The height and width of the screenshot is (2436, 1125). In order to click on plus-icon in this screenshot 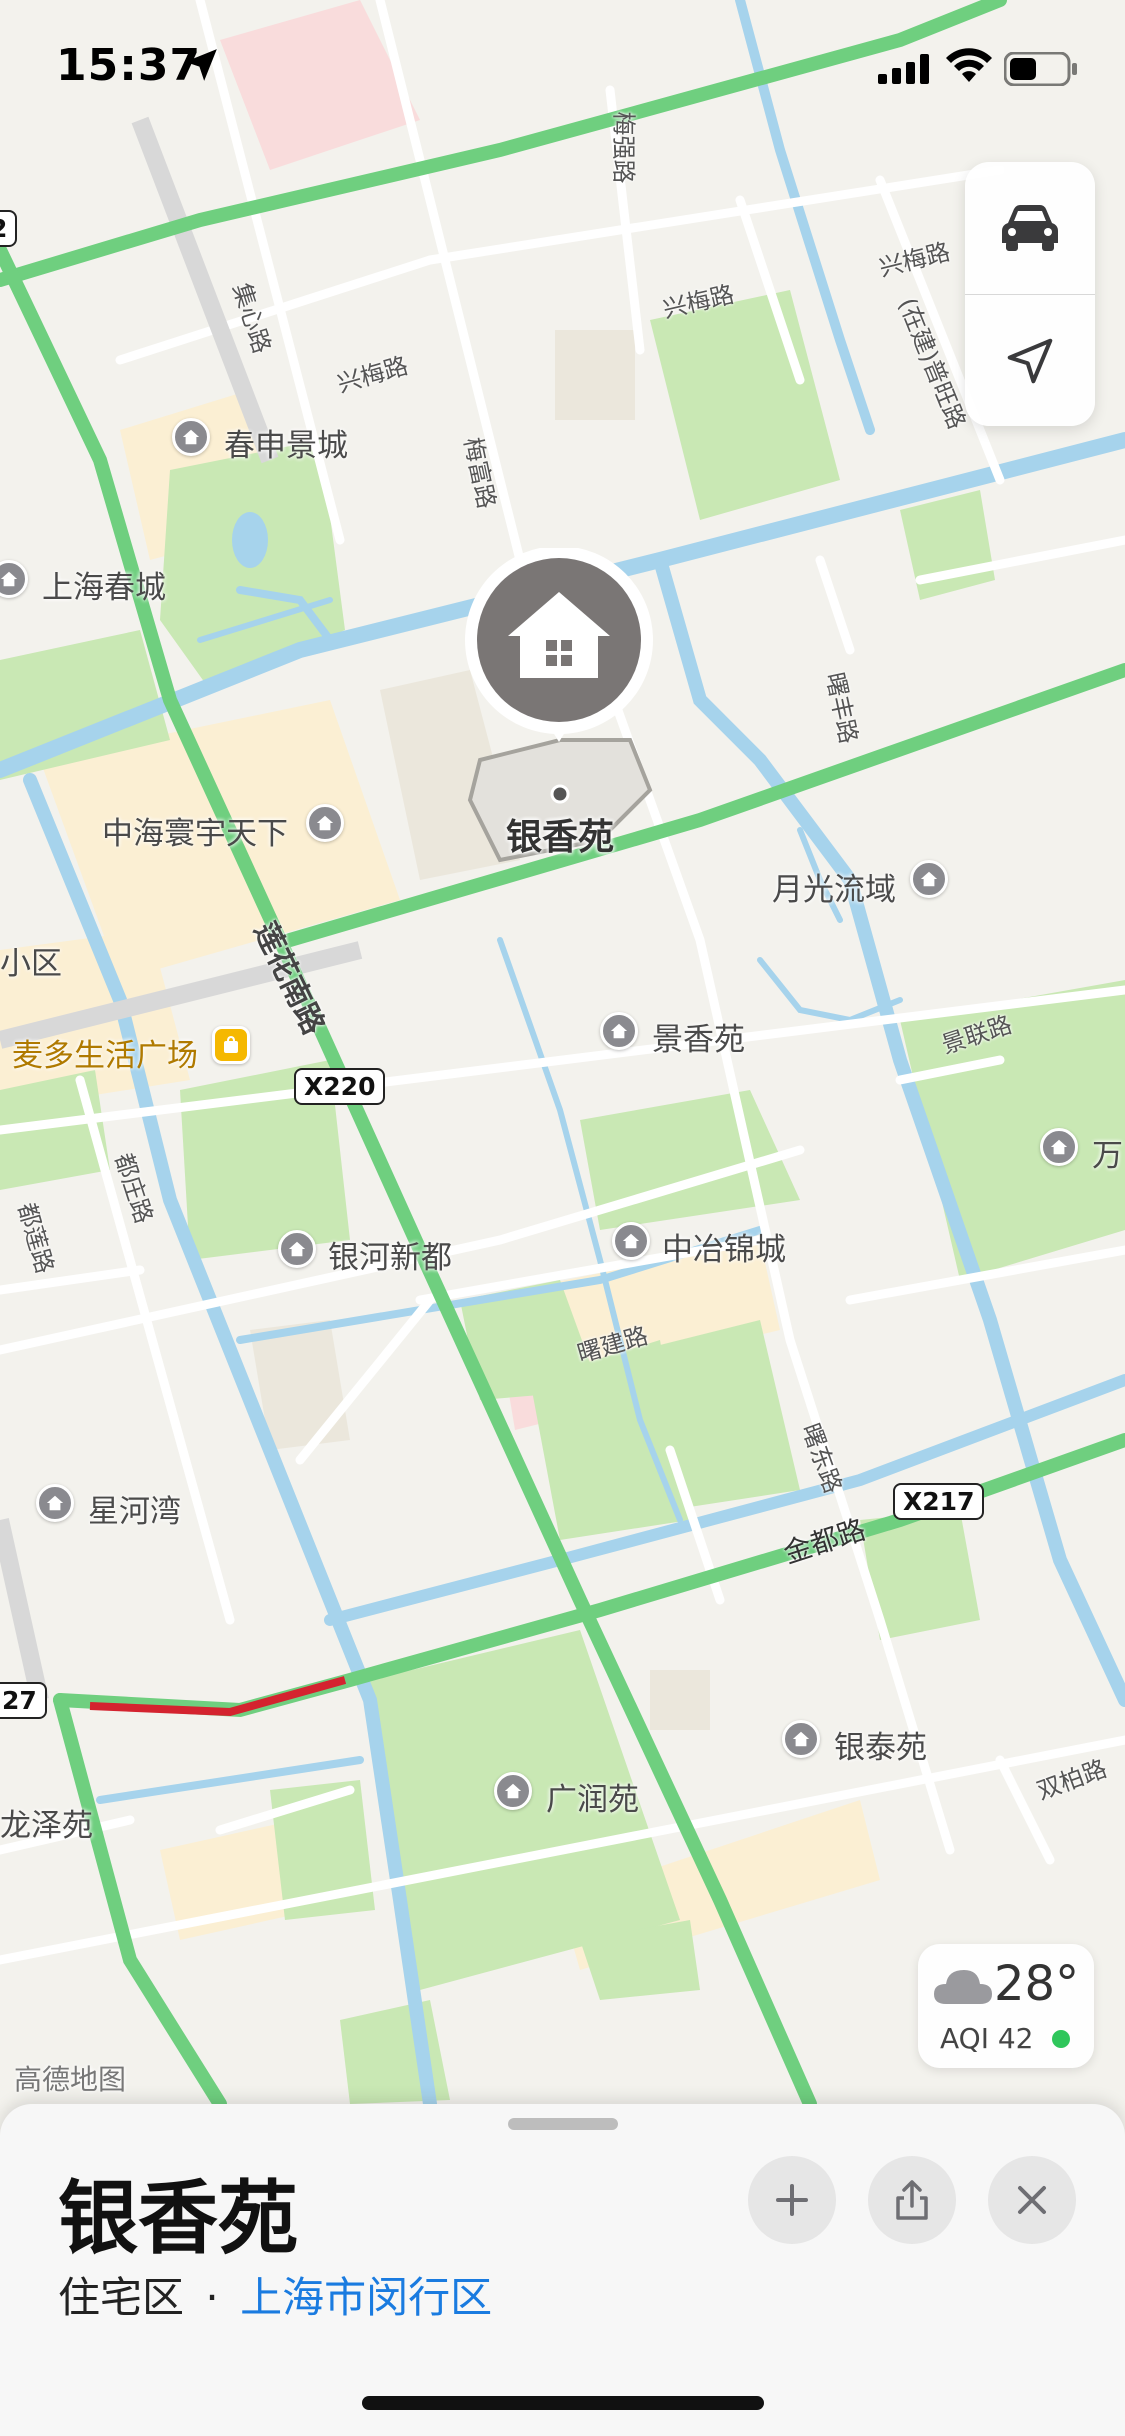, I will do `click(792, 2200)`.